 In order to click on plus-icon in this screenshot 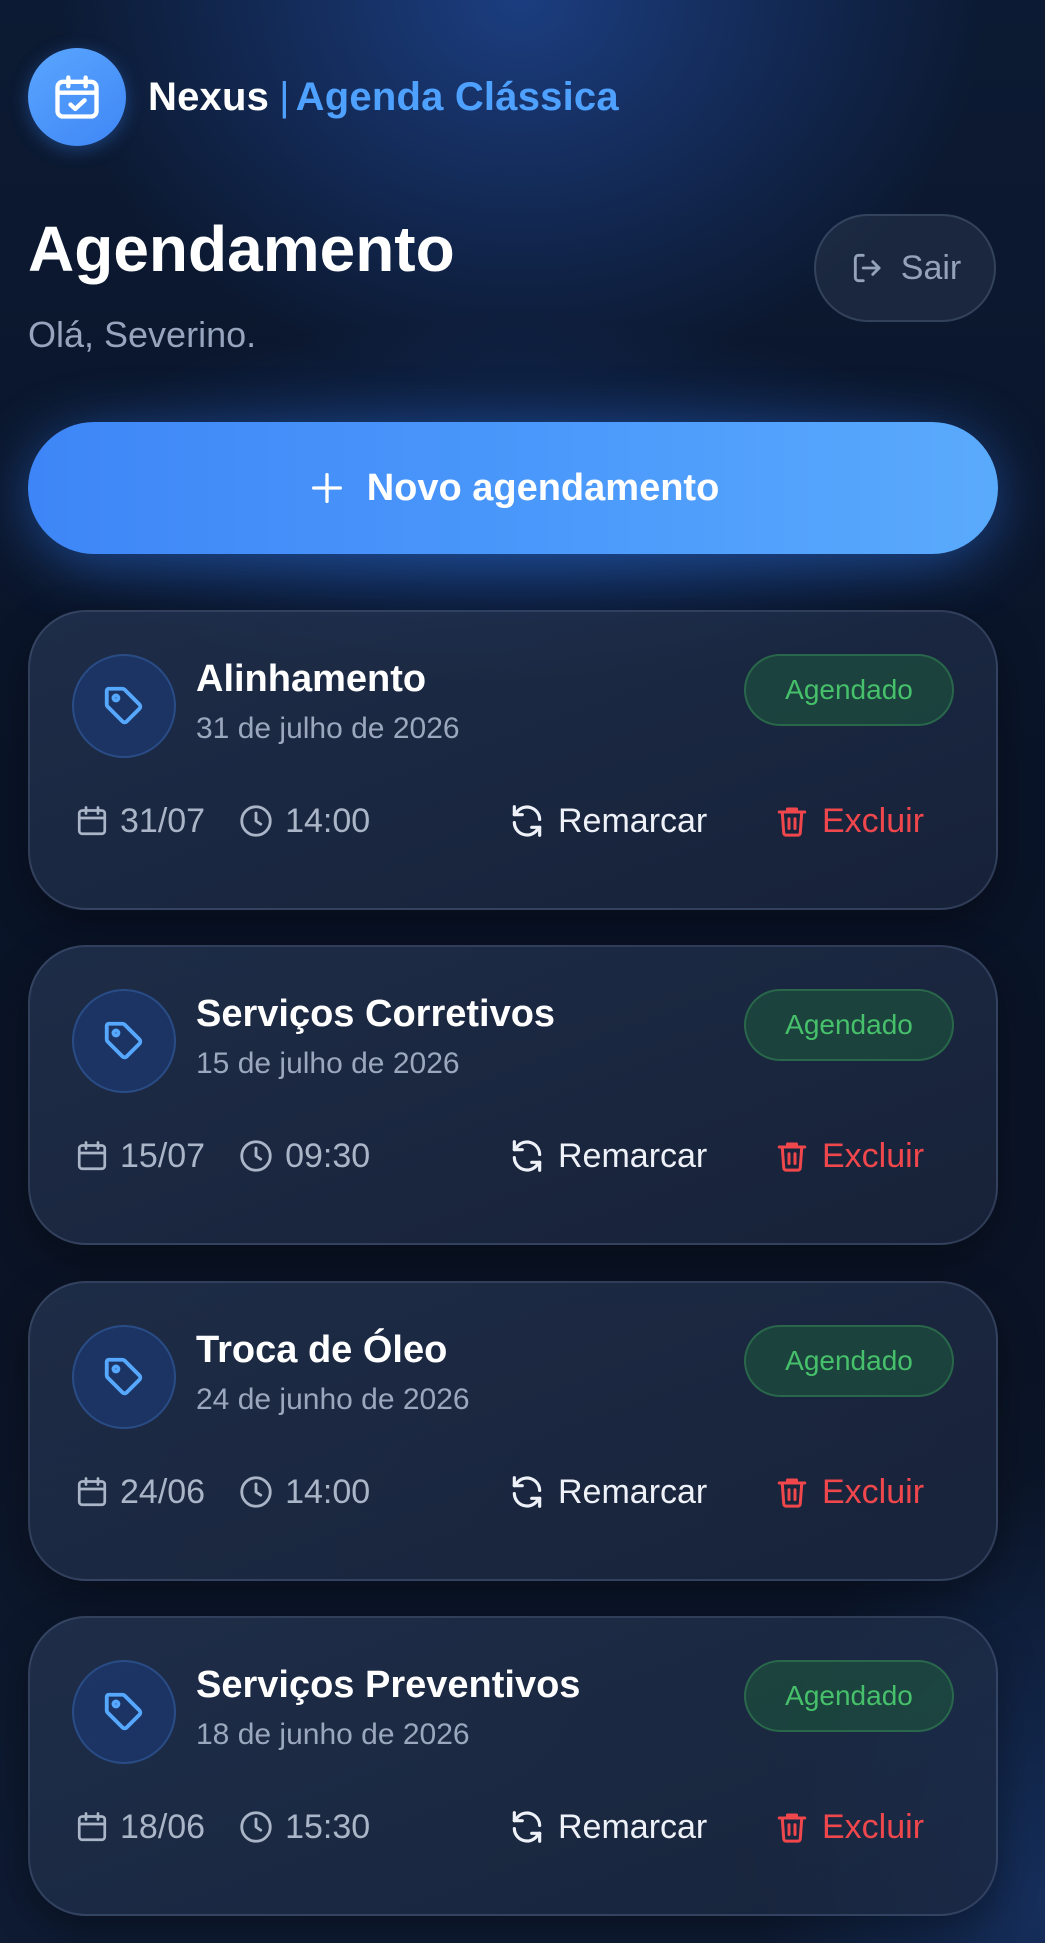, I will do `click(327, 488)`.